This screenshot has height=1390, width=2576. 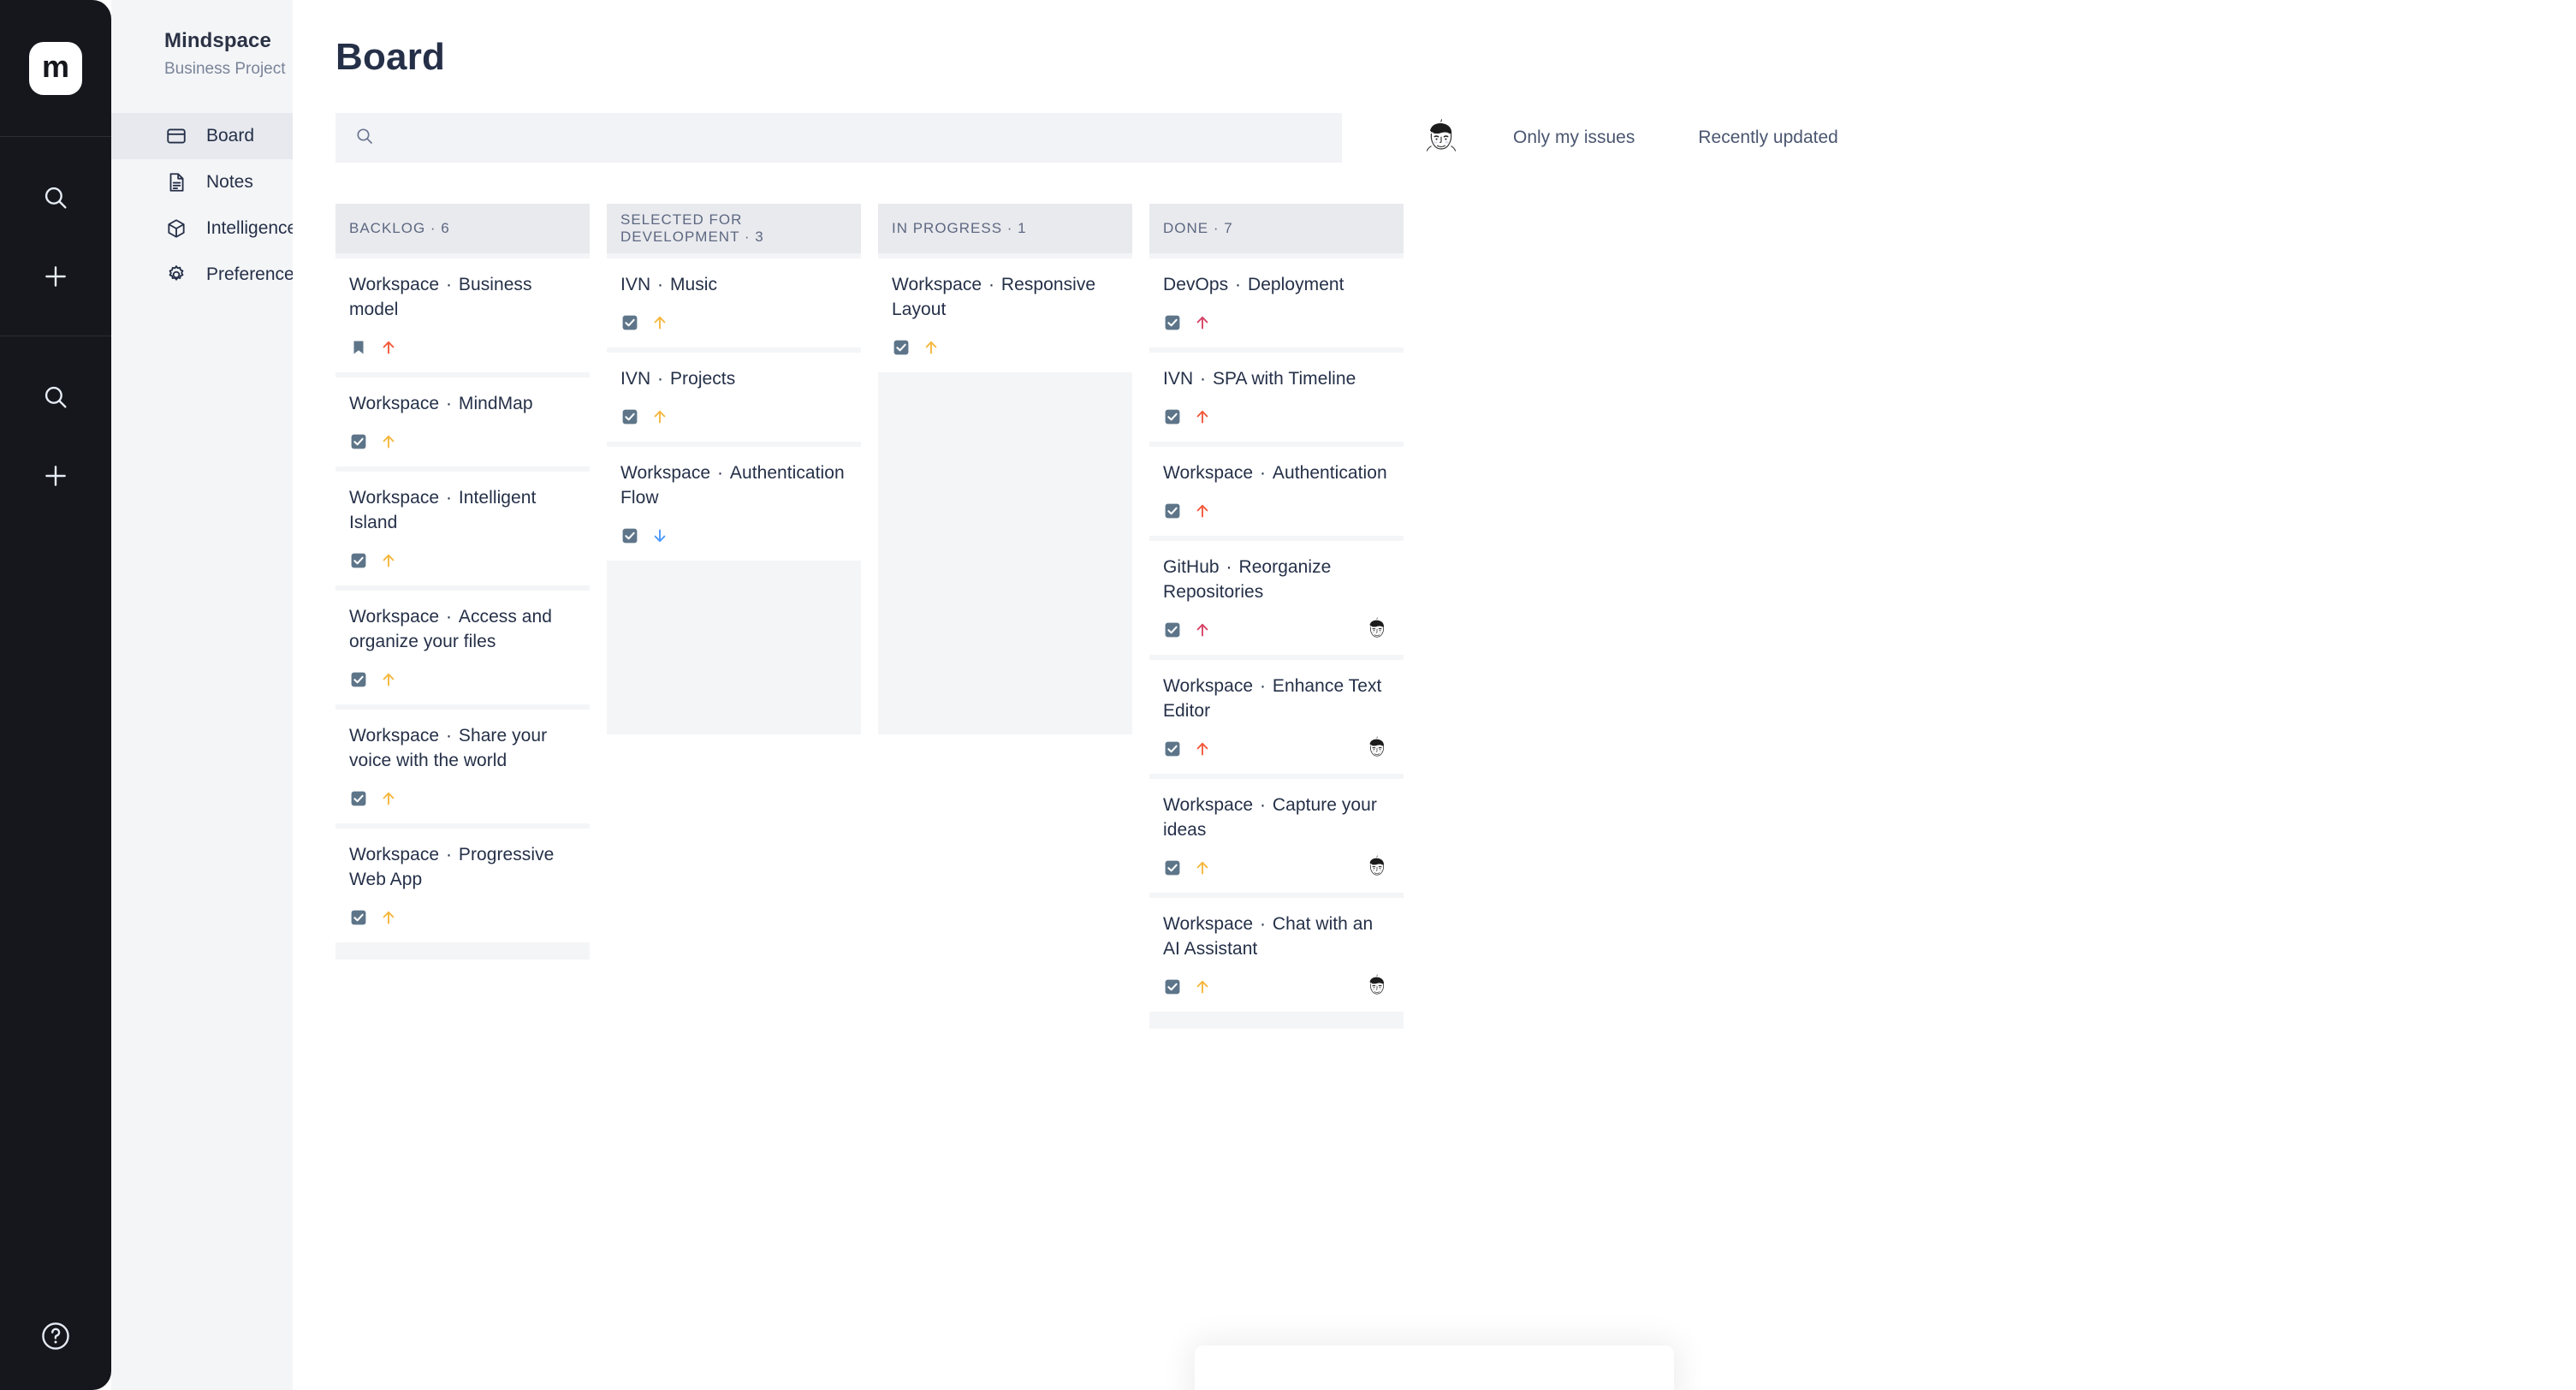 I want to click on avatar, so click(x=1441, y=138).